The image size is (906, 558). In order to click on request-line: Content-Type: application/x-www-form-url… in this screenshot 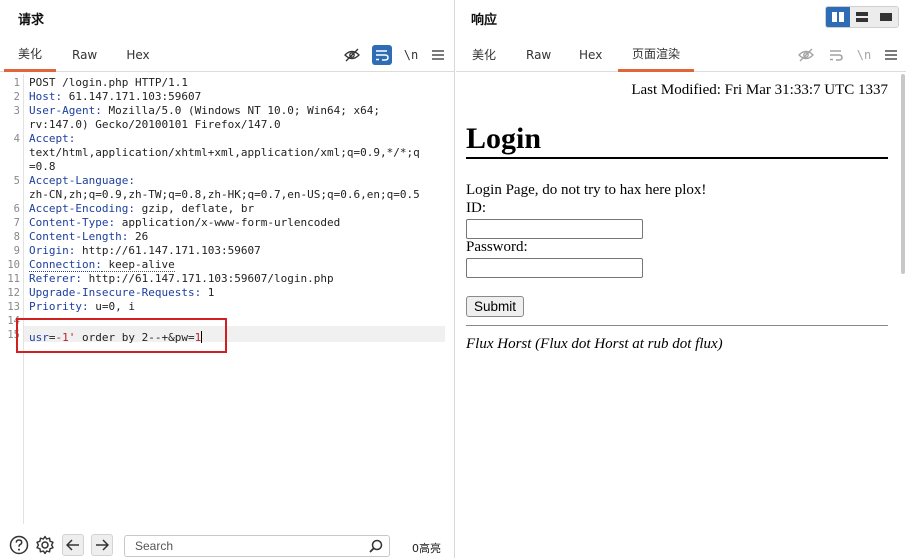, I will do `click(184, 223)`.